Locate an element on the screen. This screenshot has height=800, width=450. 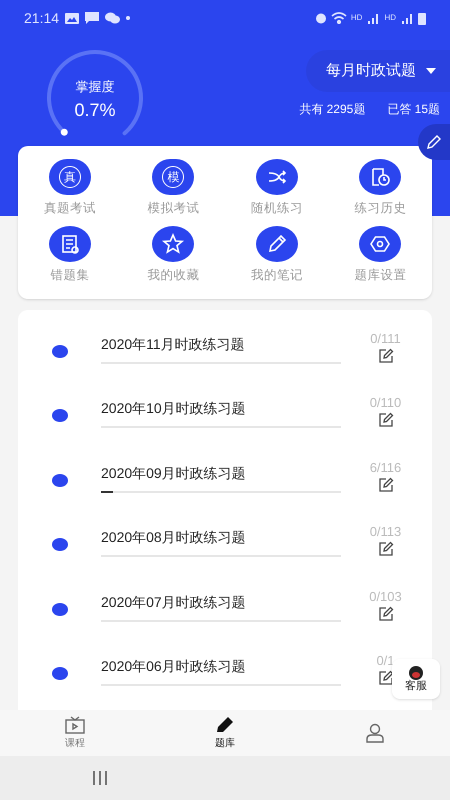
clock-time: 21:14 is located at coordinates (42, 18).